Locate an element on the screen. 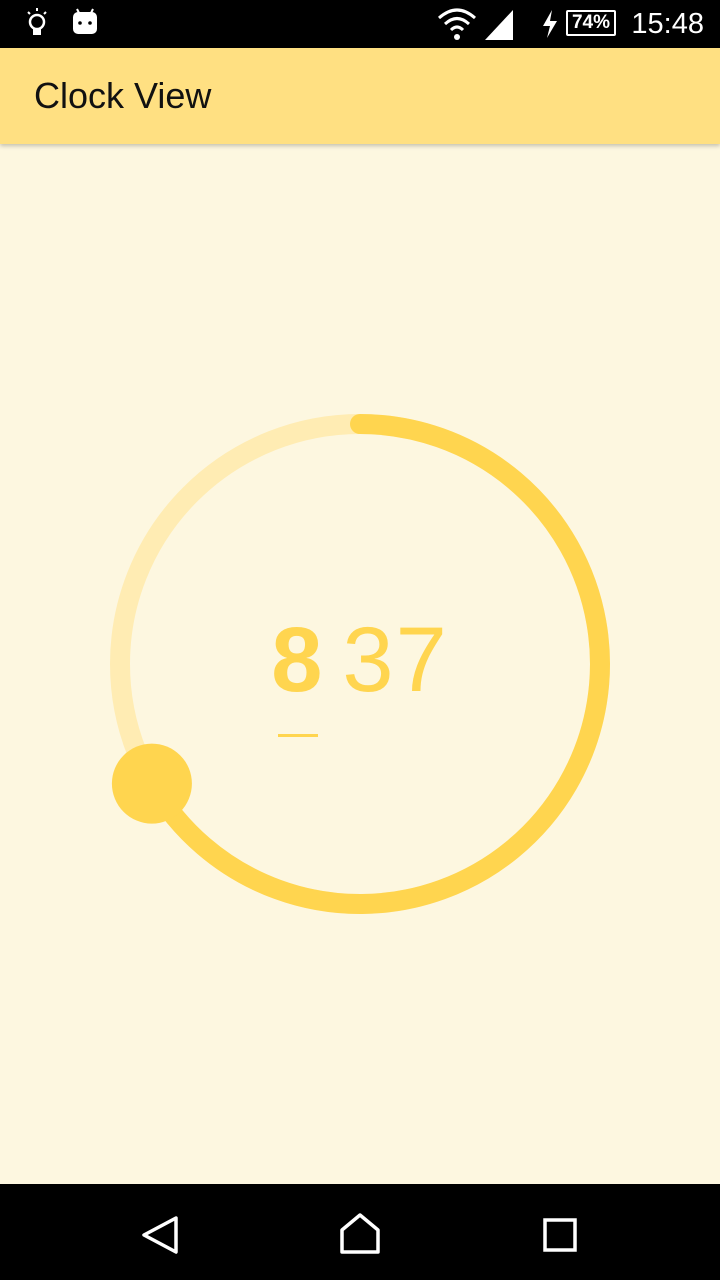  status-bar: 74% 15:48 is located at coordinates (360, 24).